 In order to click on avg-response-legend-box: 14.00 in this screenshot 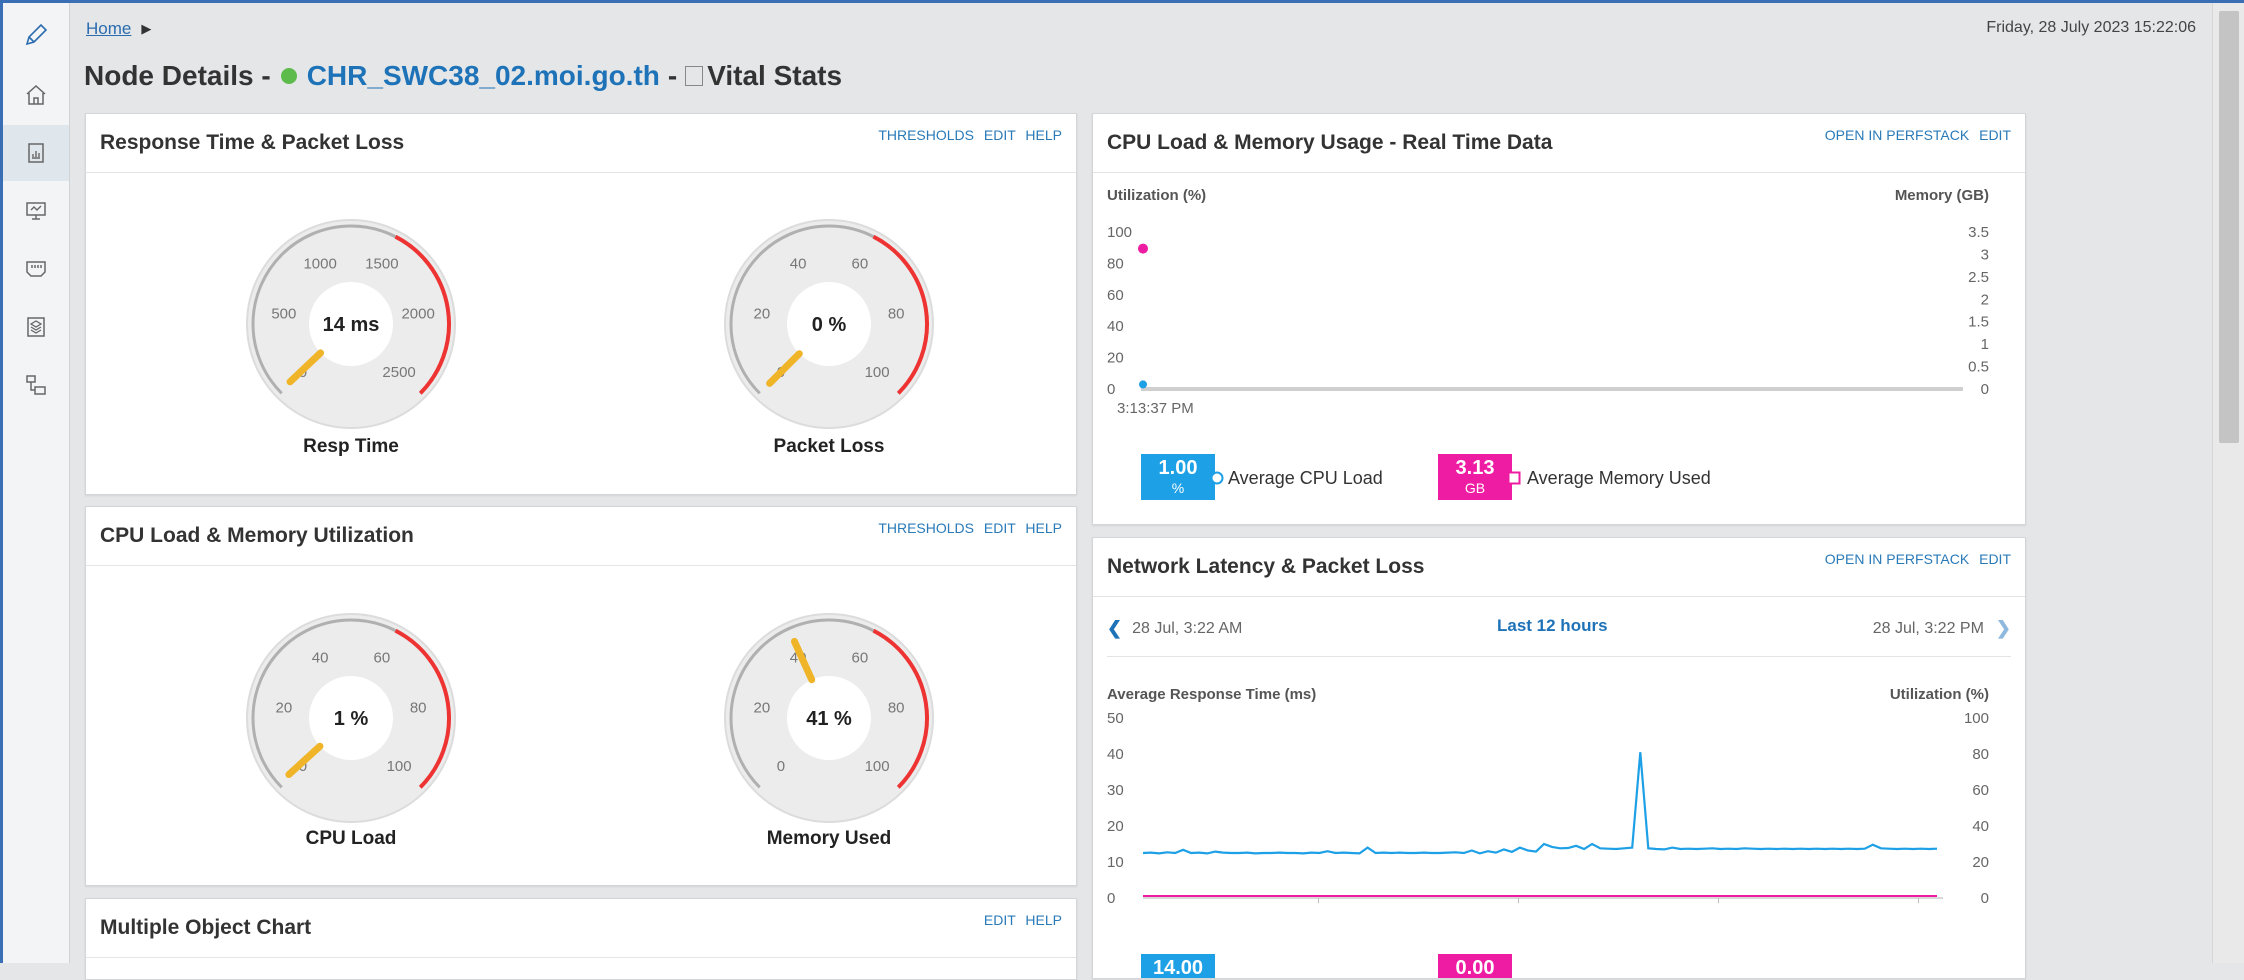, I will do `click(1178, 966)`.